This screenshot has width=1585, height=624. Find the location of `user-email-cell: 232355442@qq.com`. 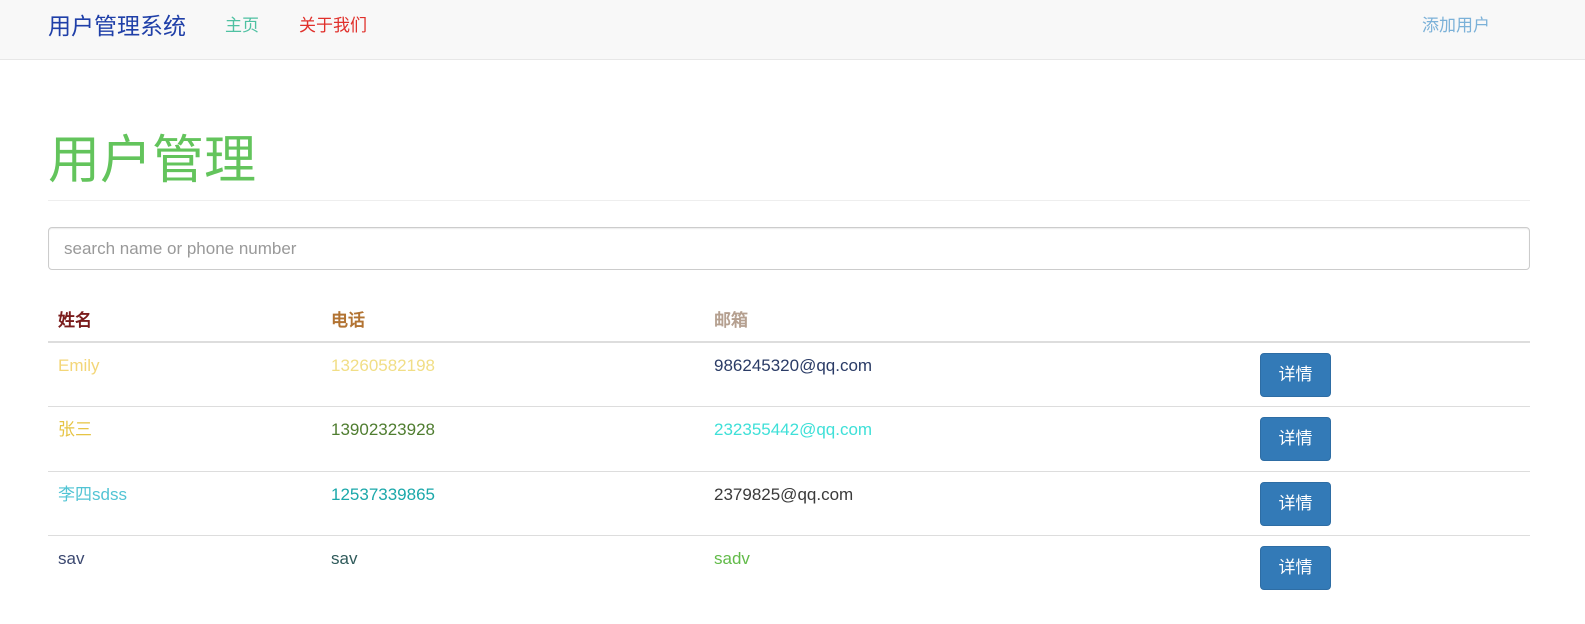

user-email-cell: 232355442@qq.com is located at coordinates (977, 439).